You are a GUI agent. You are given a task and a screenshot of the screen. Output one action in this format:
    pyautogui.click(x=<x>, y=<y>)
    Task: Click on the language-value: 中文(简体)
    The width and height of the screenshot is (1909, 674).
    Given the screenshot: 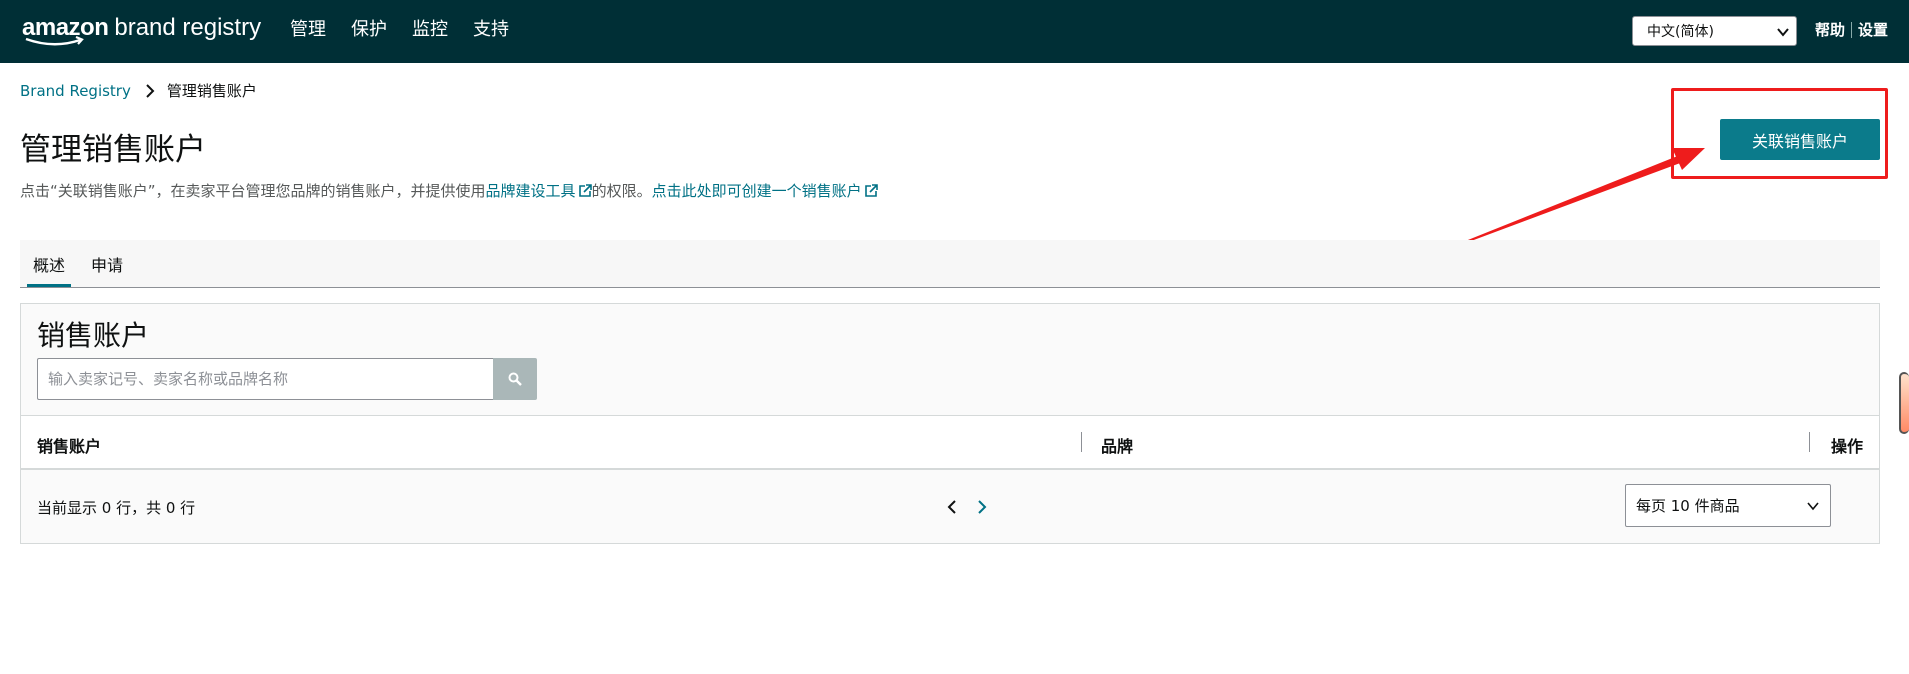 What is the action you would take?
    pyautogui.click(x=1680, y=32)
    